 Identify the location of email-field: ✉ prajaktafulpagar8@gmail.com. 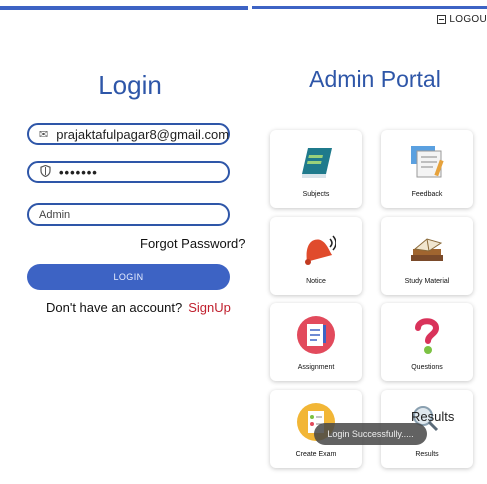
(128, 134).